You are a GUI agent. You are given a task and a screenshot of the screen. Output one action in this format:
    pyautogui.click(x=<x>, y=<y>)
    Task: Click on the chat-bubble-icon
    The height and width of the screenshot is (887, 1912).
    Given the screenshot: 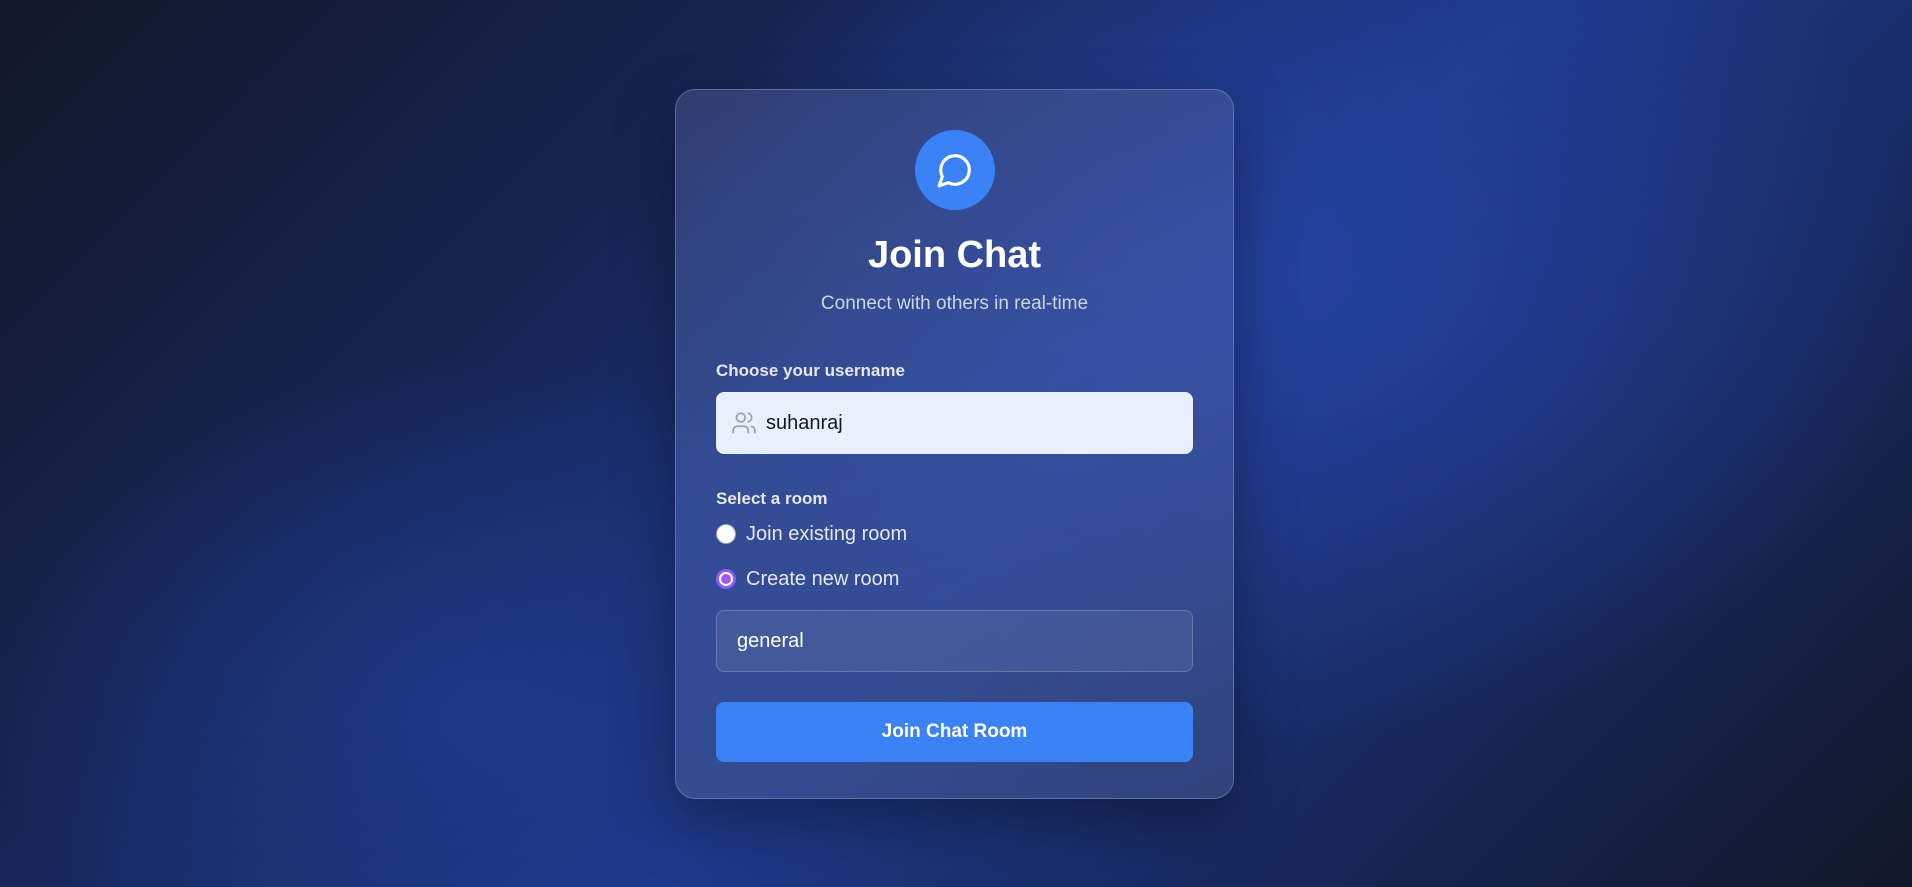 What is the action you would take?
    pyautogui.click(x=954, y=171)
    